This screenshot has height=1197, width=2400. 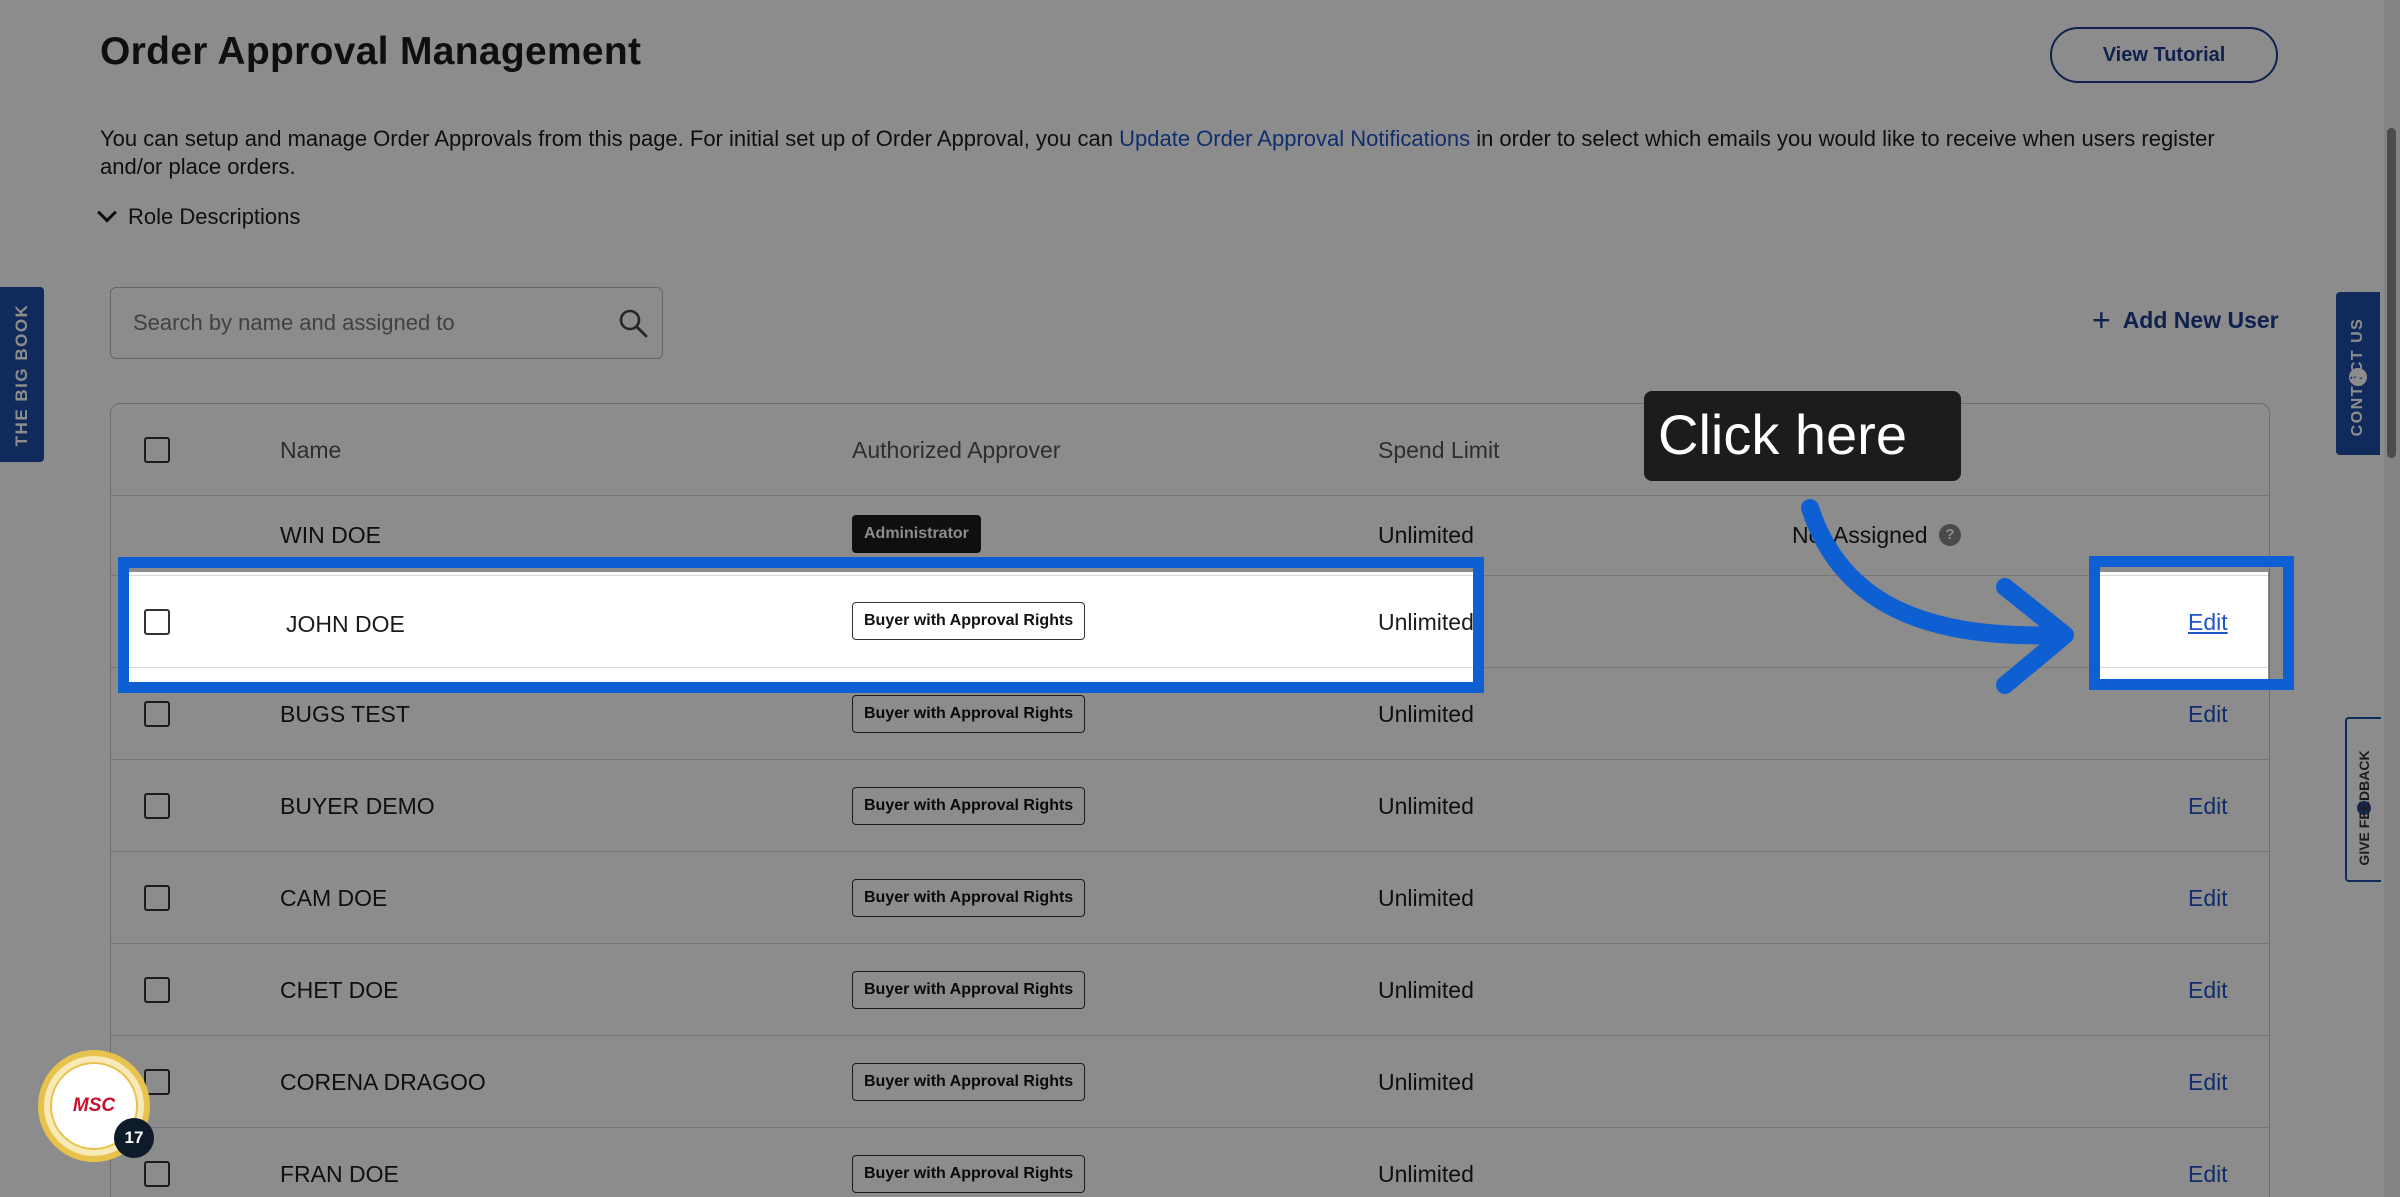 I want to click on notification-count: 17, so click(x=134, y=1138).